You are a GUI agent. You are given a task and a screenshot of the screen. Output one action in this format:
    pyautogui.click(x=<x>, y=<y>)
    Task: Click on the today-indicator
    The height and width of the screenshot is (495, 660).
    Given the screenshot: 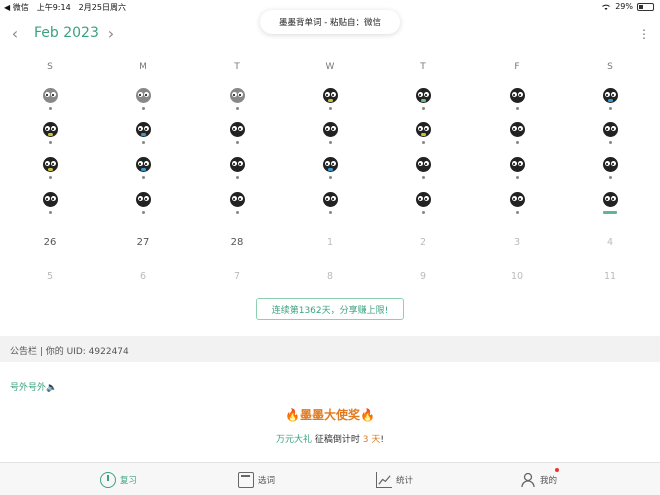 What is the action you would take?
    pyautogui.click(x=610, y=212)
    